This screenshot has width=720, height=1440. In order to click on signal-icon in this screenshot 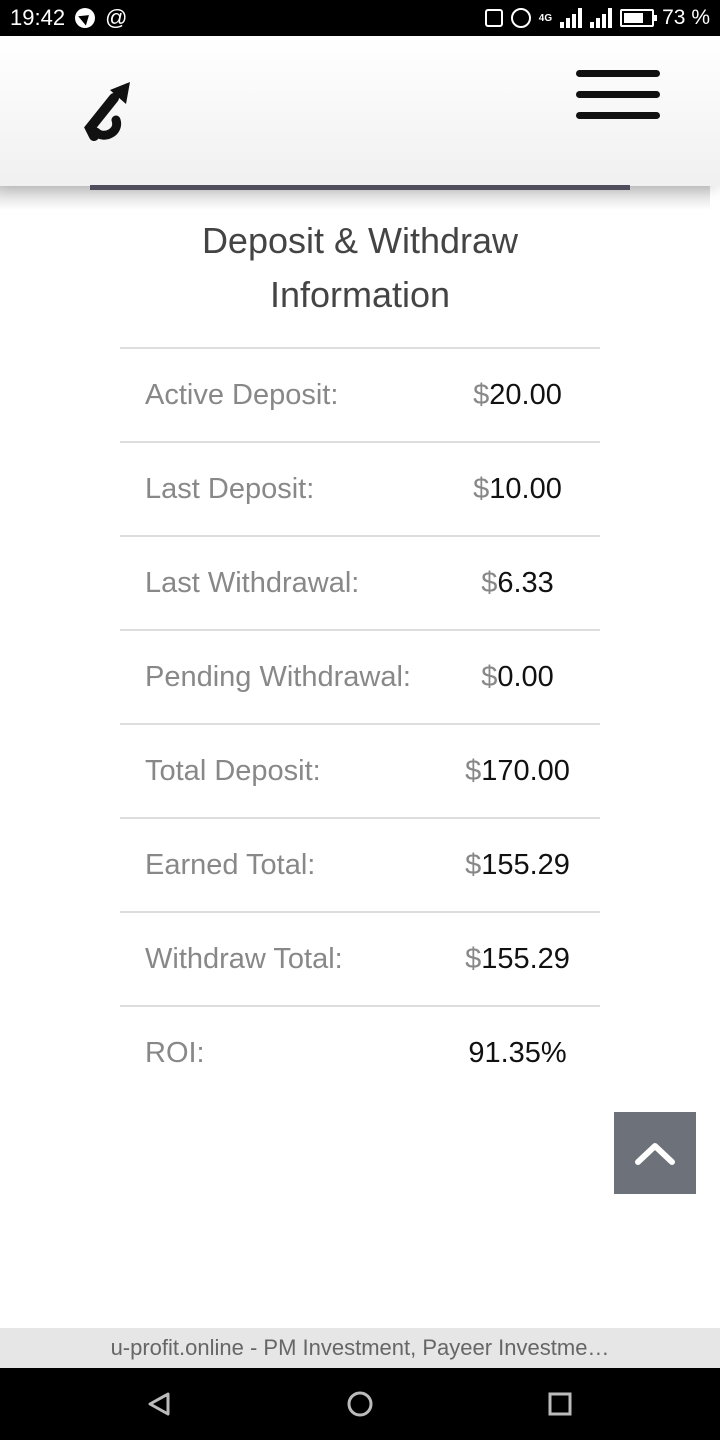, I will do `click(571, 18)`.